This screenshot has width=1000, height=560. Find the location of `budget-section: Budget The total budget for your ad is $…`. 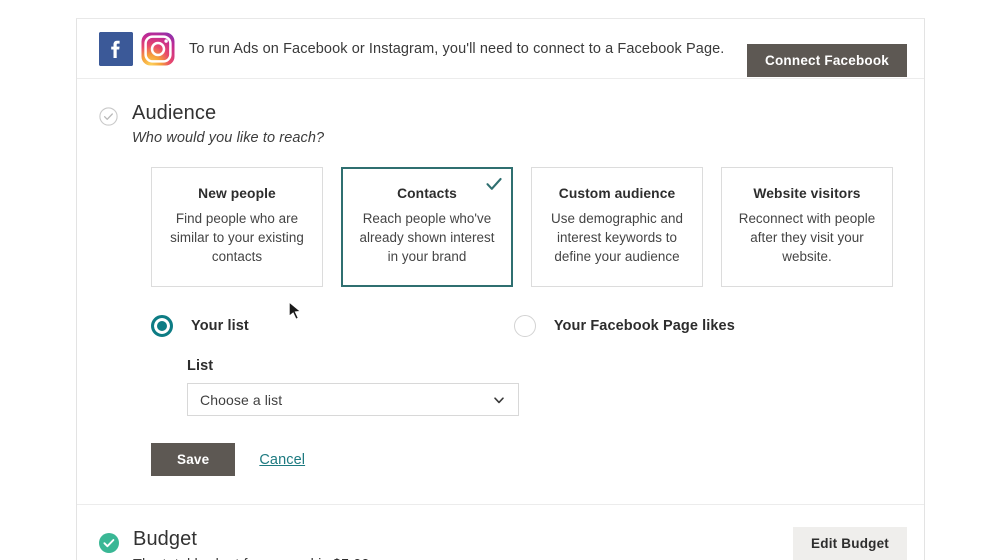

budget-section: Budget The total budget for your ad is $… is located at coordinates (500, 532).